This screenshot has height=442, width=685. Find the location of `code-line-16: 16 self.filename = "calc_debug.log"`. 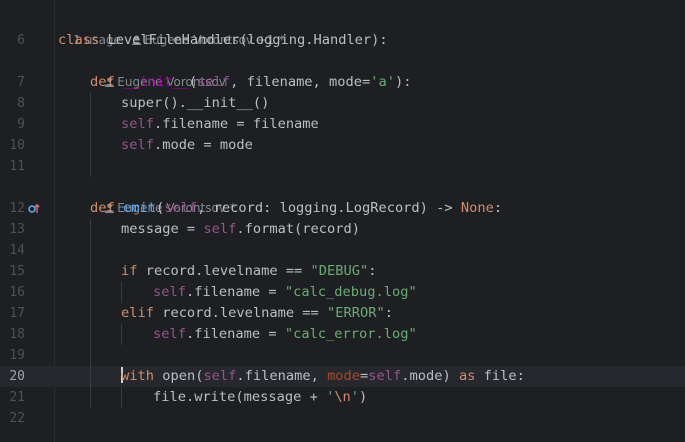

code-line-16: 16 self.filename = "calc_debug.log" is located at coordinates (342, 292).